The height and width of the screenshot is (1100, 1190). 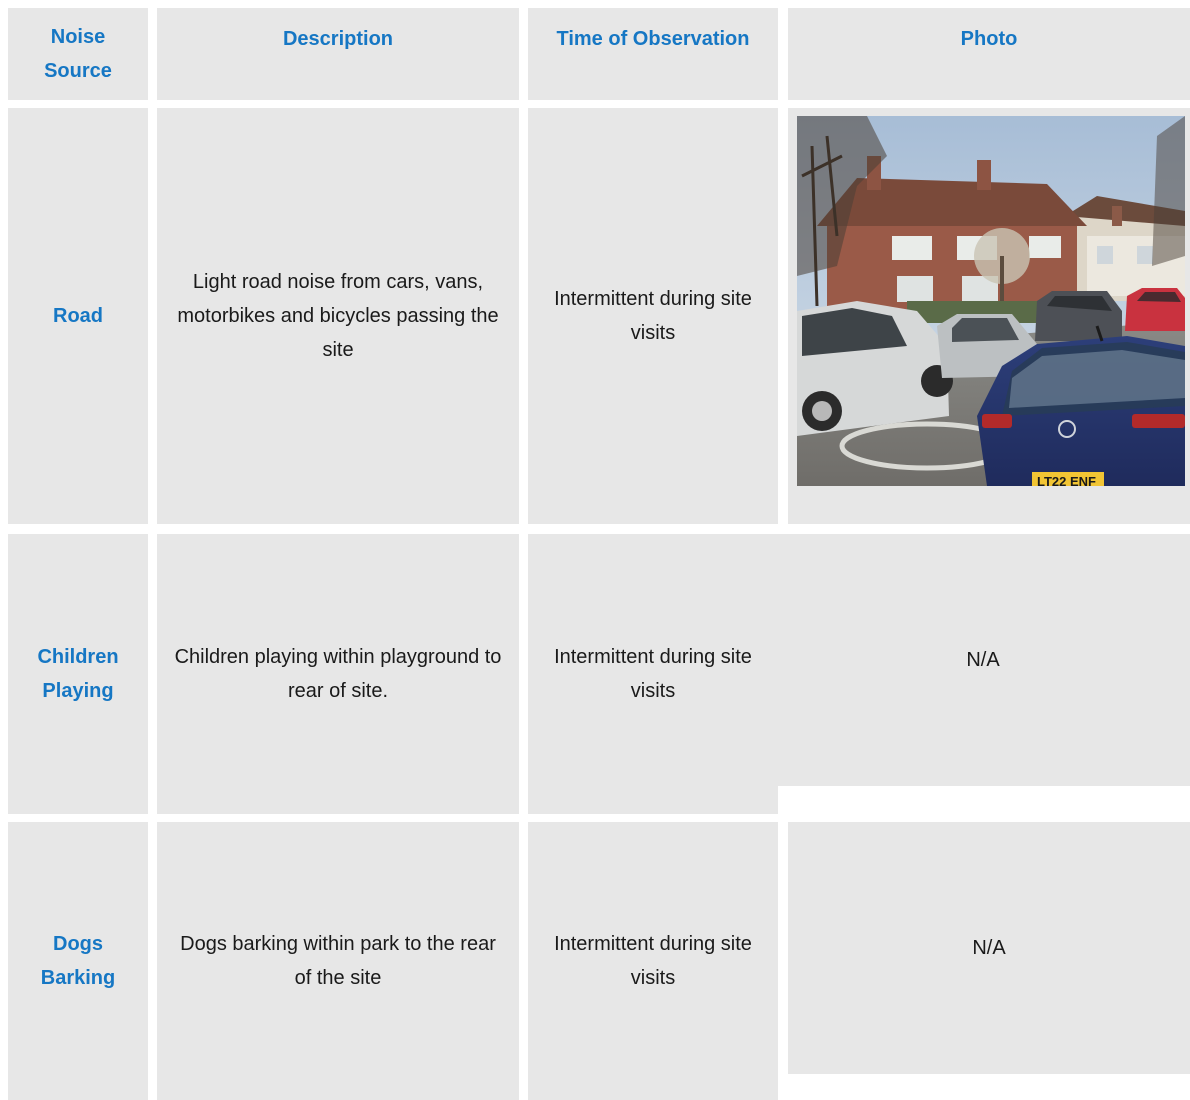 What do you see at coordinates (1066, 480) in the screenshot?
I see `number-plate-text: LT22 ENF` at bounding box center [1066, 480].